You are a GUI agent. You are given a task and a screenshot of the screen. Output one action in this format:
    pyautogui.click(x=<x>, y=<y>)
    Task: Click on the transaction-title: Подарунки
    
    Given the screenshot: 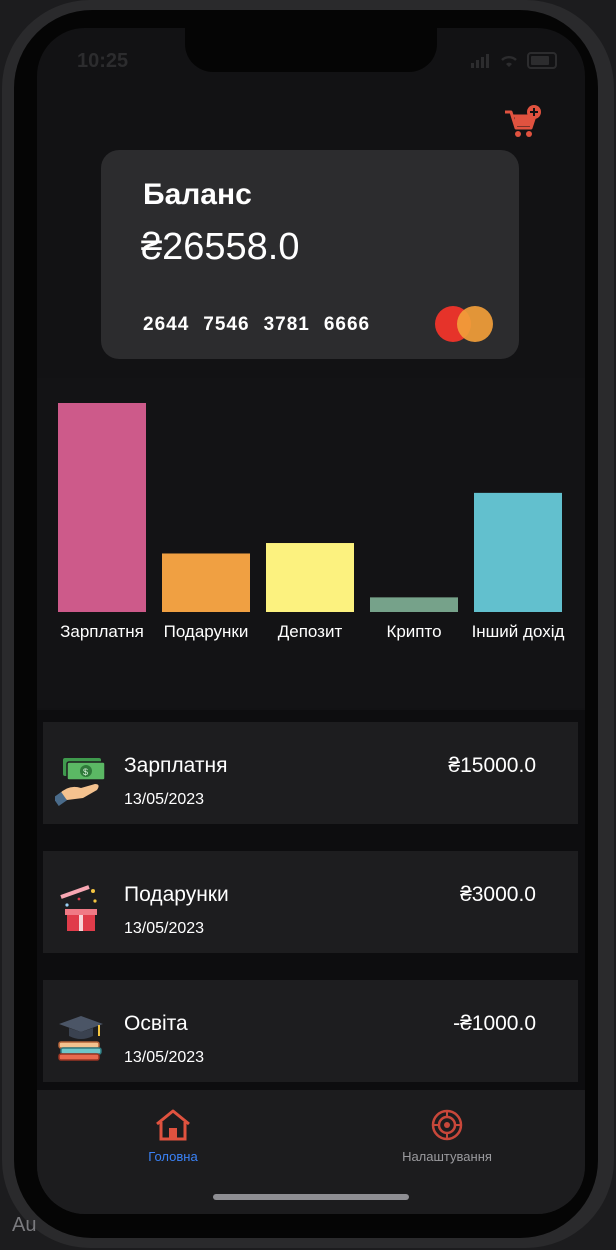 What is the action you would take?
    pyautogui.click(x=176, y=894)
    